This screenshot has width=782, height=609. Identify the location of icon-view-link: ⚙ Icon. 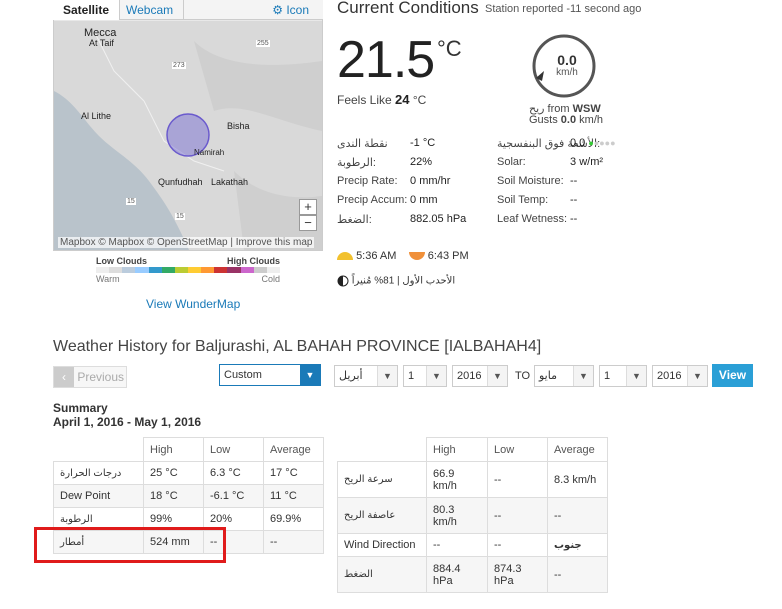
(290, 10).